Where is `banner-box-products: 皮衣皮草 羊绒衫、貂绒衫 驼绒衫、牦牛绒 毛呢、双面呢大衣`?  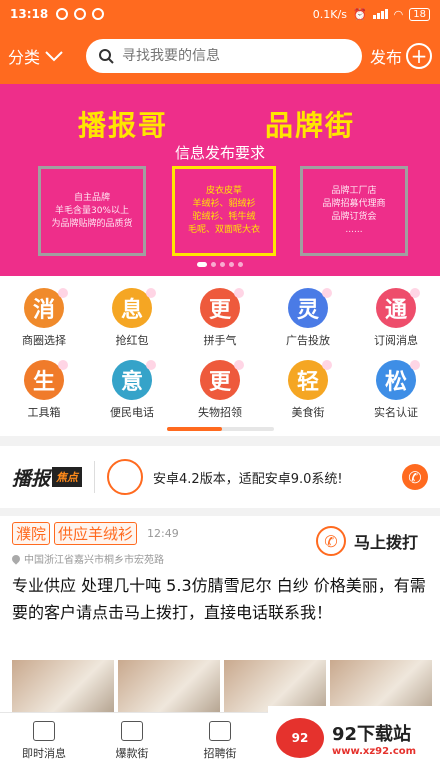
banner-box-products: 皮衣皮草 羊绒衫、貂绒衫 驼绒衫、牦牛绒 毛呢、双面呢大衣 is located at coordinates (224, 211).